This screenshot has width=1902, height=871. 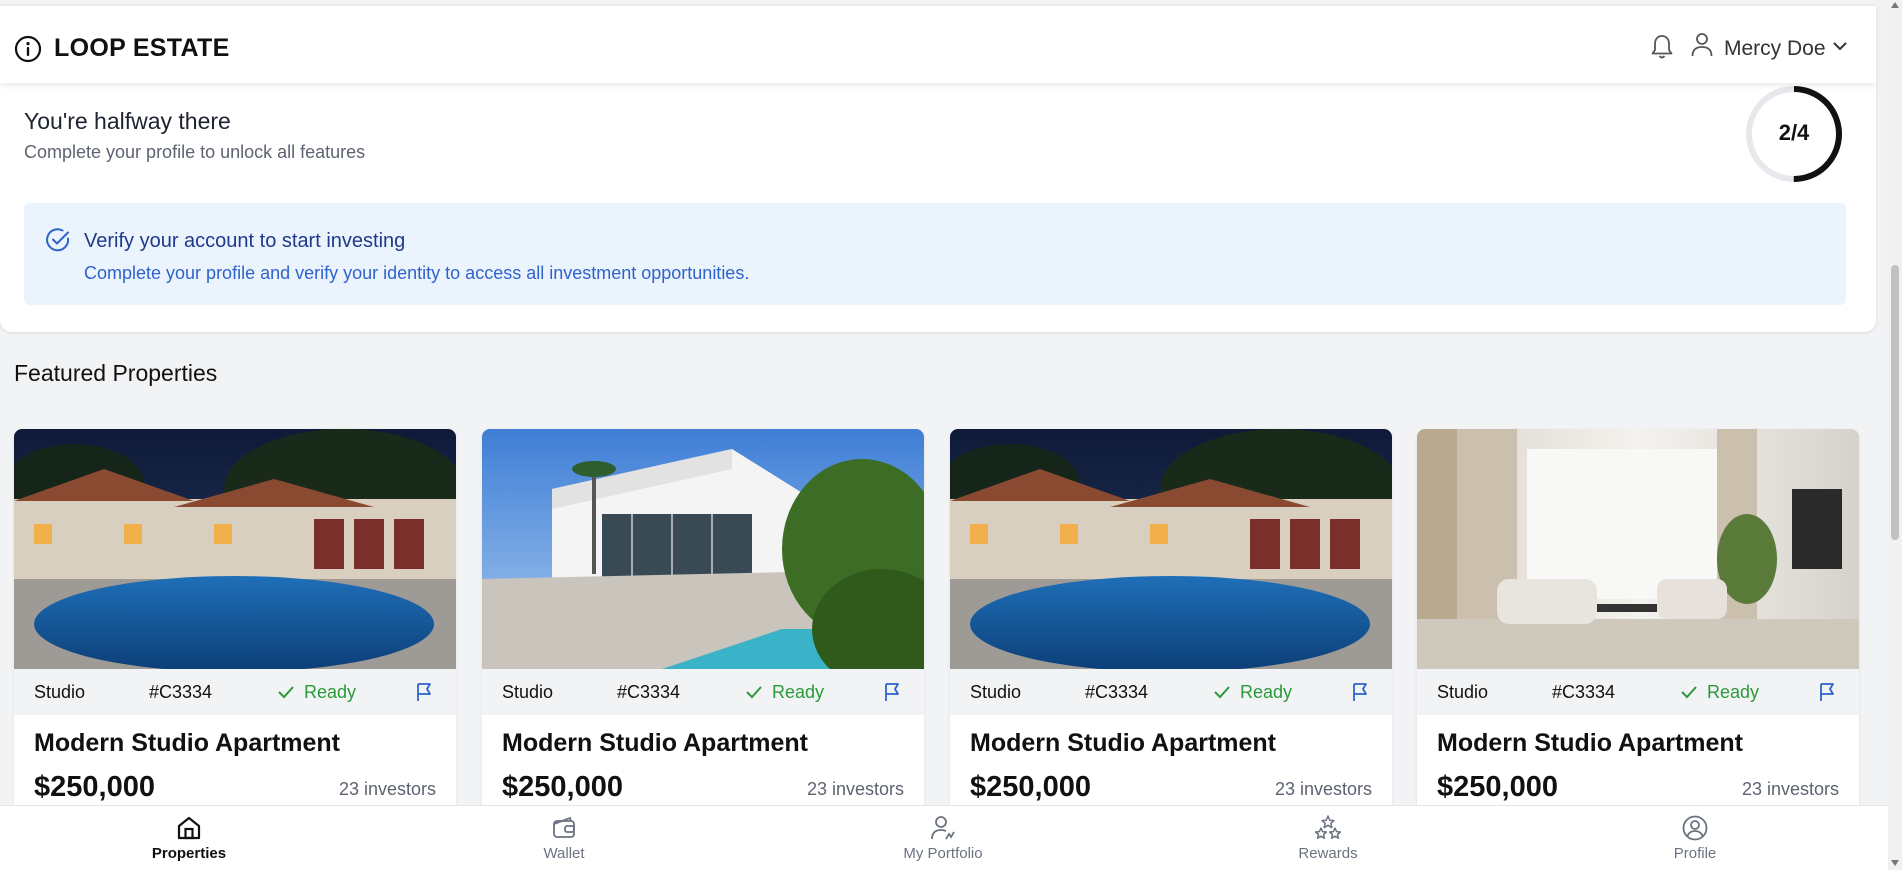 What do you see at coordinates (1840, 46) in the screenshot?
I see `chevron-down-icon` at bounding box center [1840, 46].